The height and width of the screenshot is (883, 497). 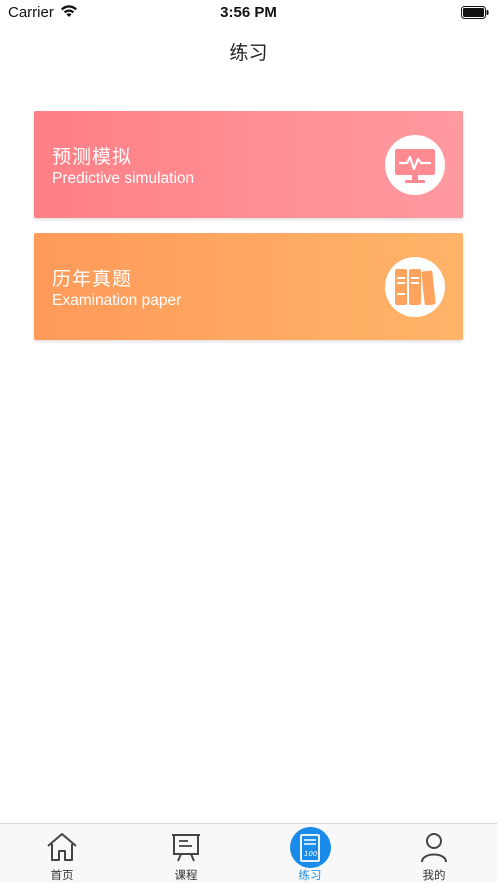 I want to click on battery-icon, so click(x=475, y=12).